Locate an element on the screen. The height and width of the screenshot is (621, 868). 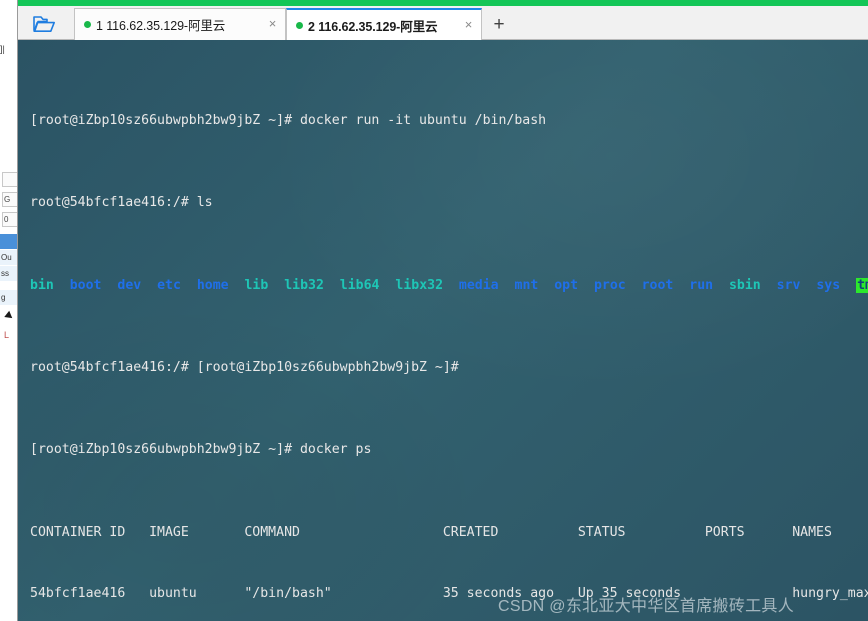
ls-entry: mnt is located at coordinates (526, 285).